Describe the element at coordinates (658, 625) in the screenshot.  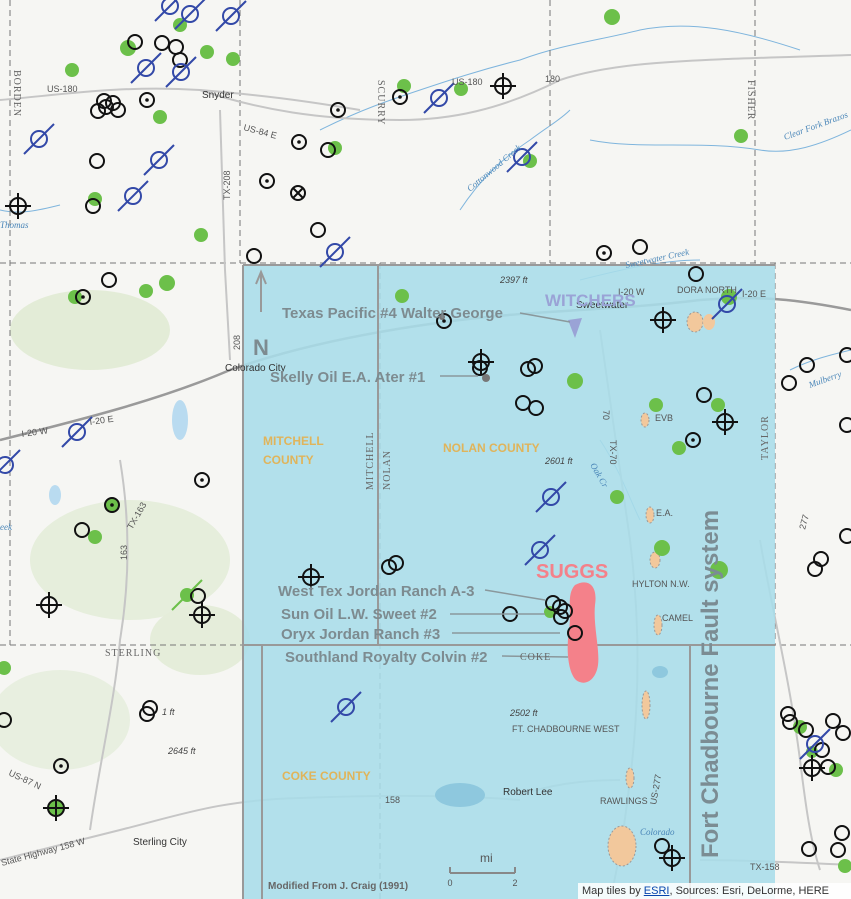
I see `camel-field-shape` at that location.